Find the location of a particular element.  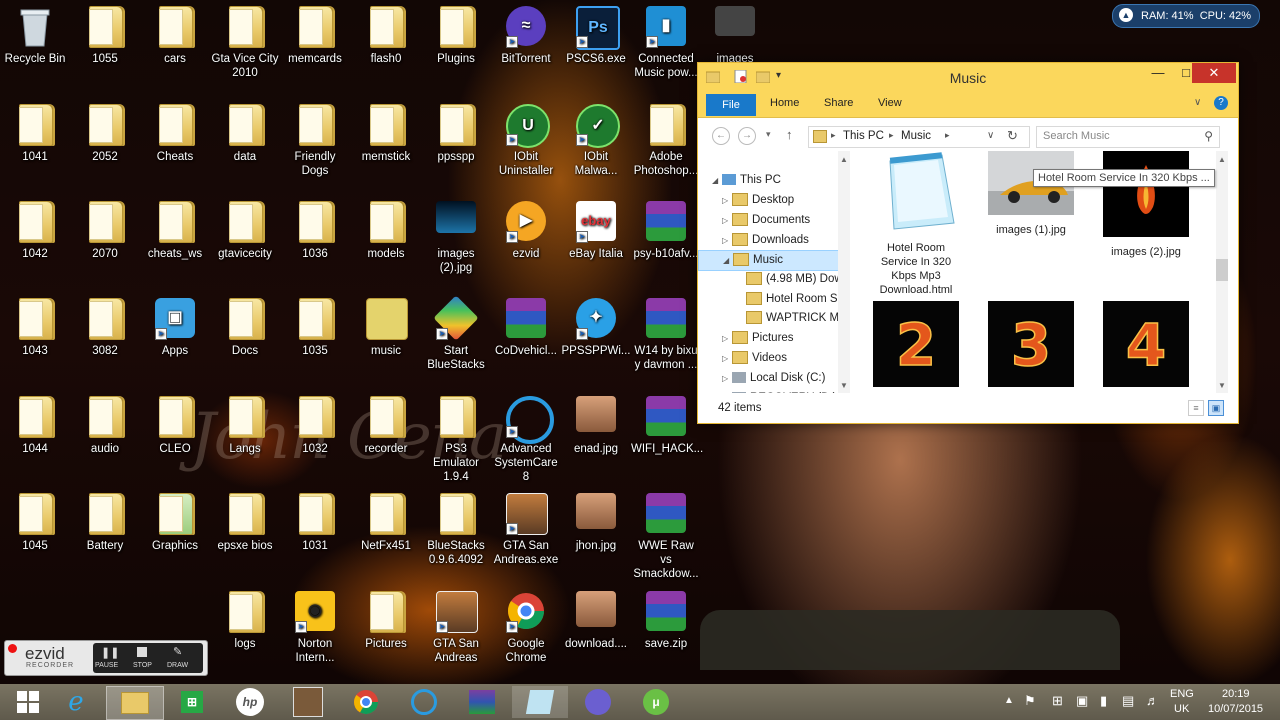

pause-button: PAUSE is located at coordinates (106, 665).